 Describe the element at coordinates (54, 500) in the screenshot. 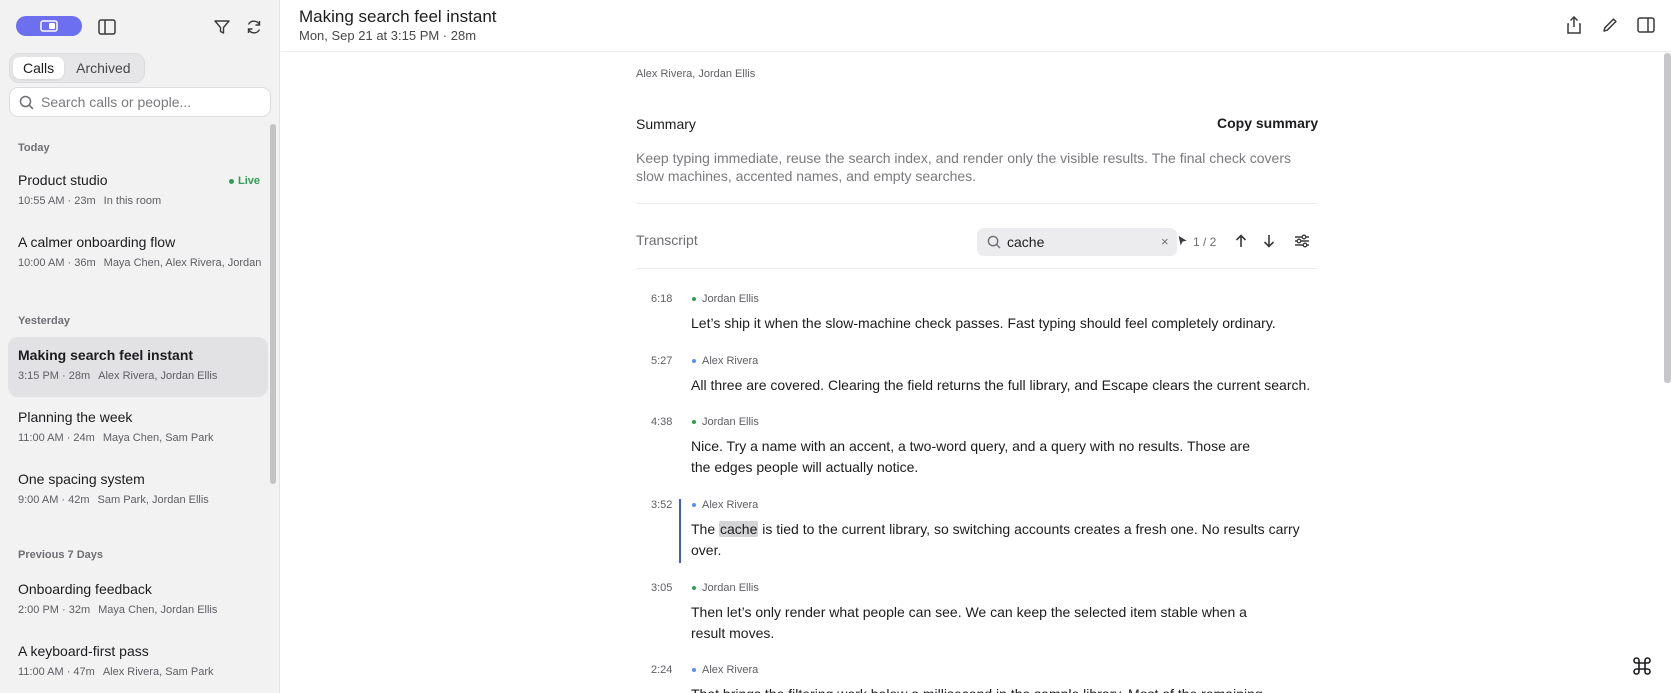

I see `call-time: 9:00 AM · 42m` at that location.